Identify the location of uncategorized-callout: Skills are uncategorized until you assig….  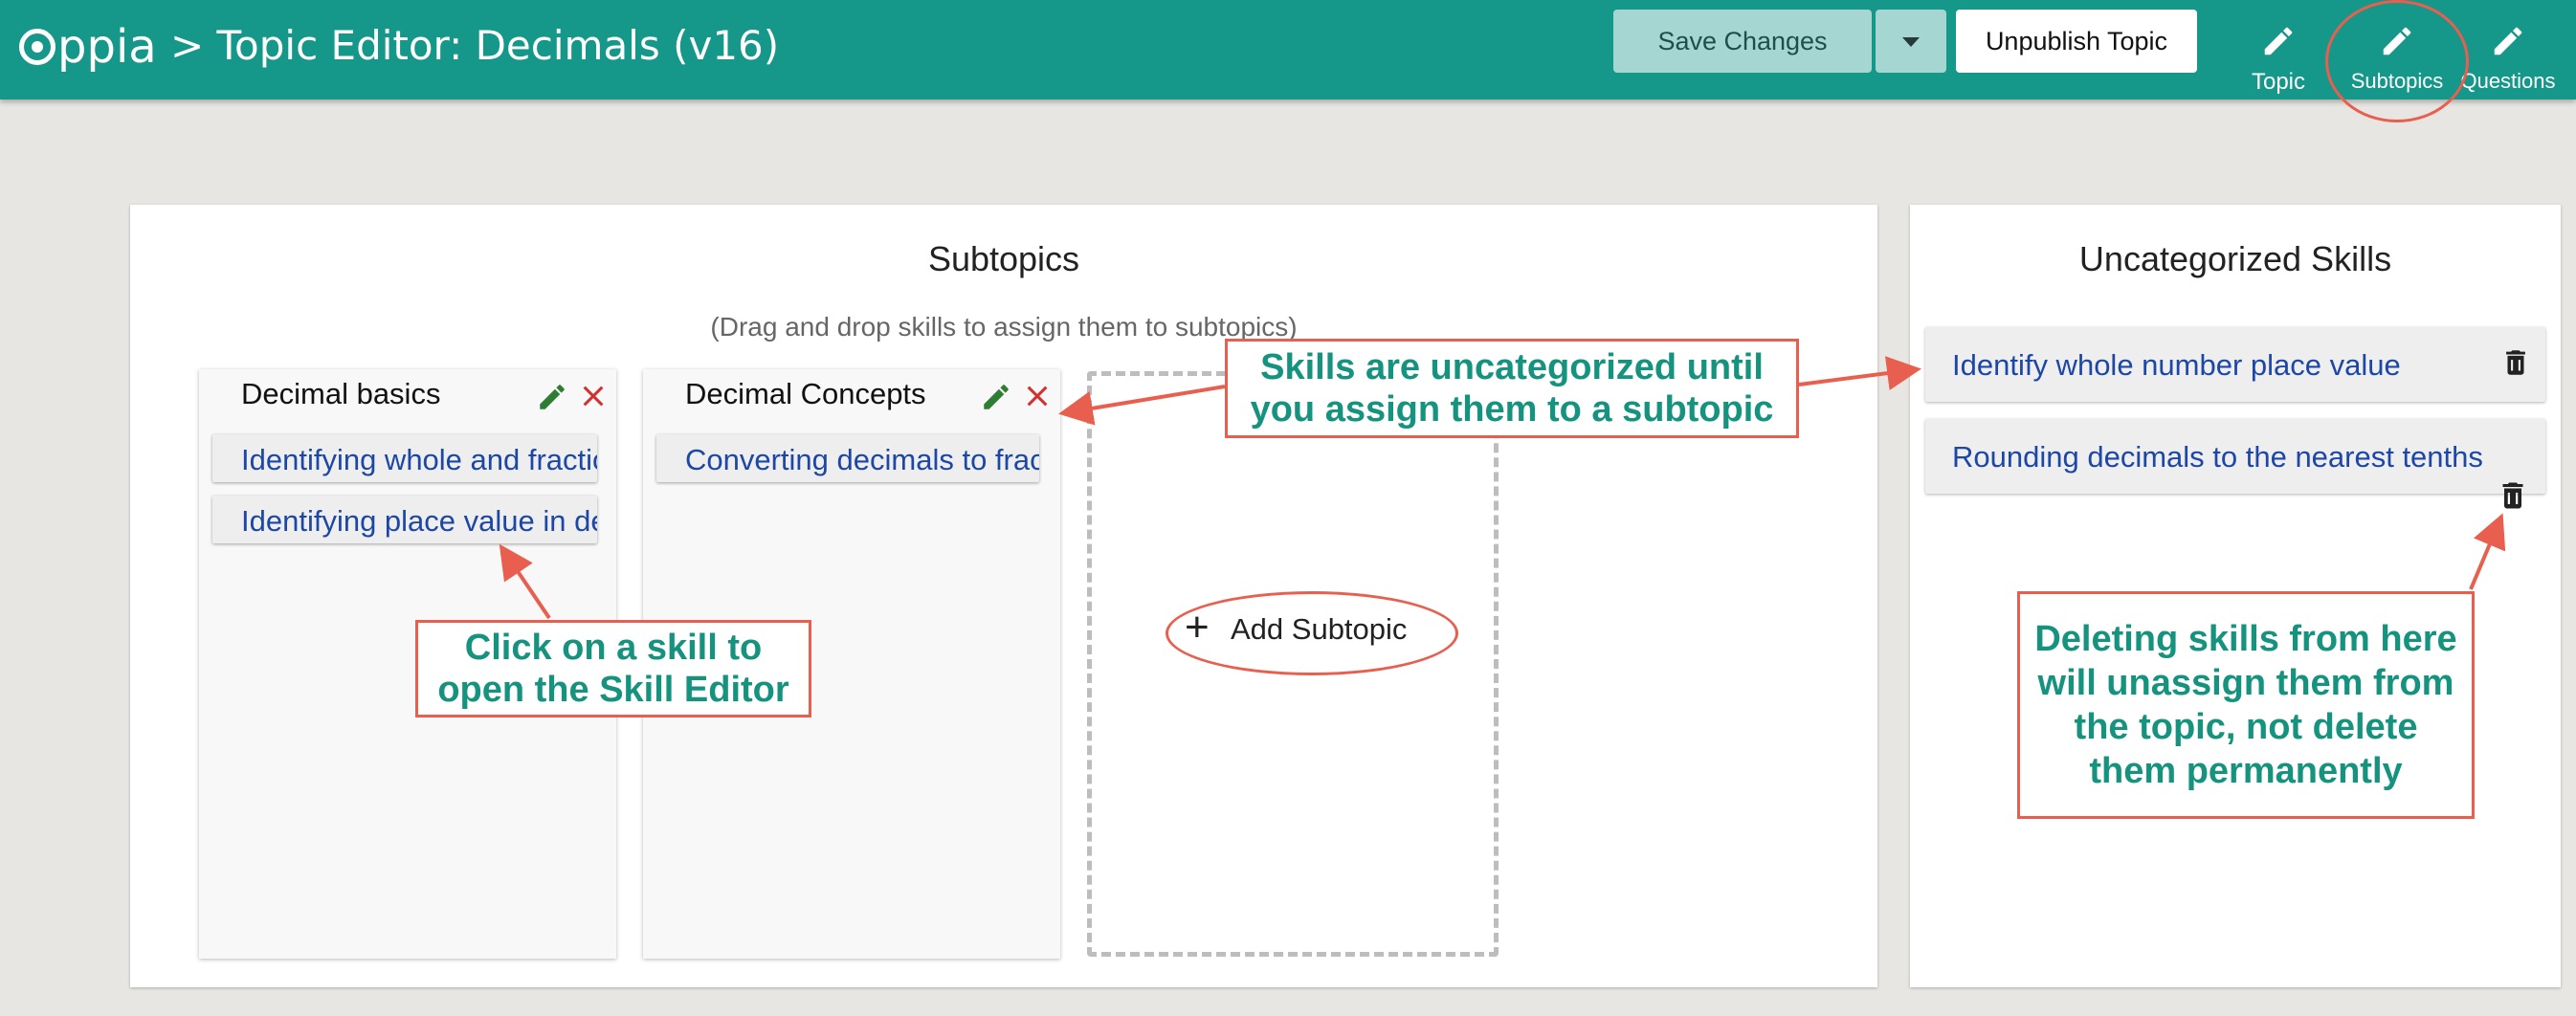
(1512, 388).